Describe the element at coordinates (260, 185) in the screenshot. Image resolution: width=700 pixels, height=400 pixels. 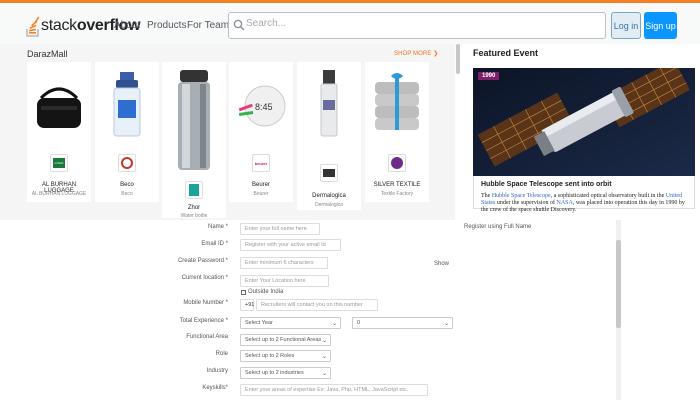
I see `product-name: Beurer` at that location.